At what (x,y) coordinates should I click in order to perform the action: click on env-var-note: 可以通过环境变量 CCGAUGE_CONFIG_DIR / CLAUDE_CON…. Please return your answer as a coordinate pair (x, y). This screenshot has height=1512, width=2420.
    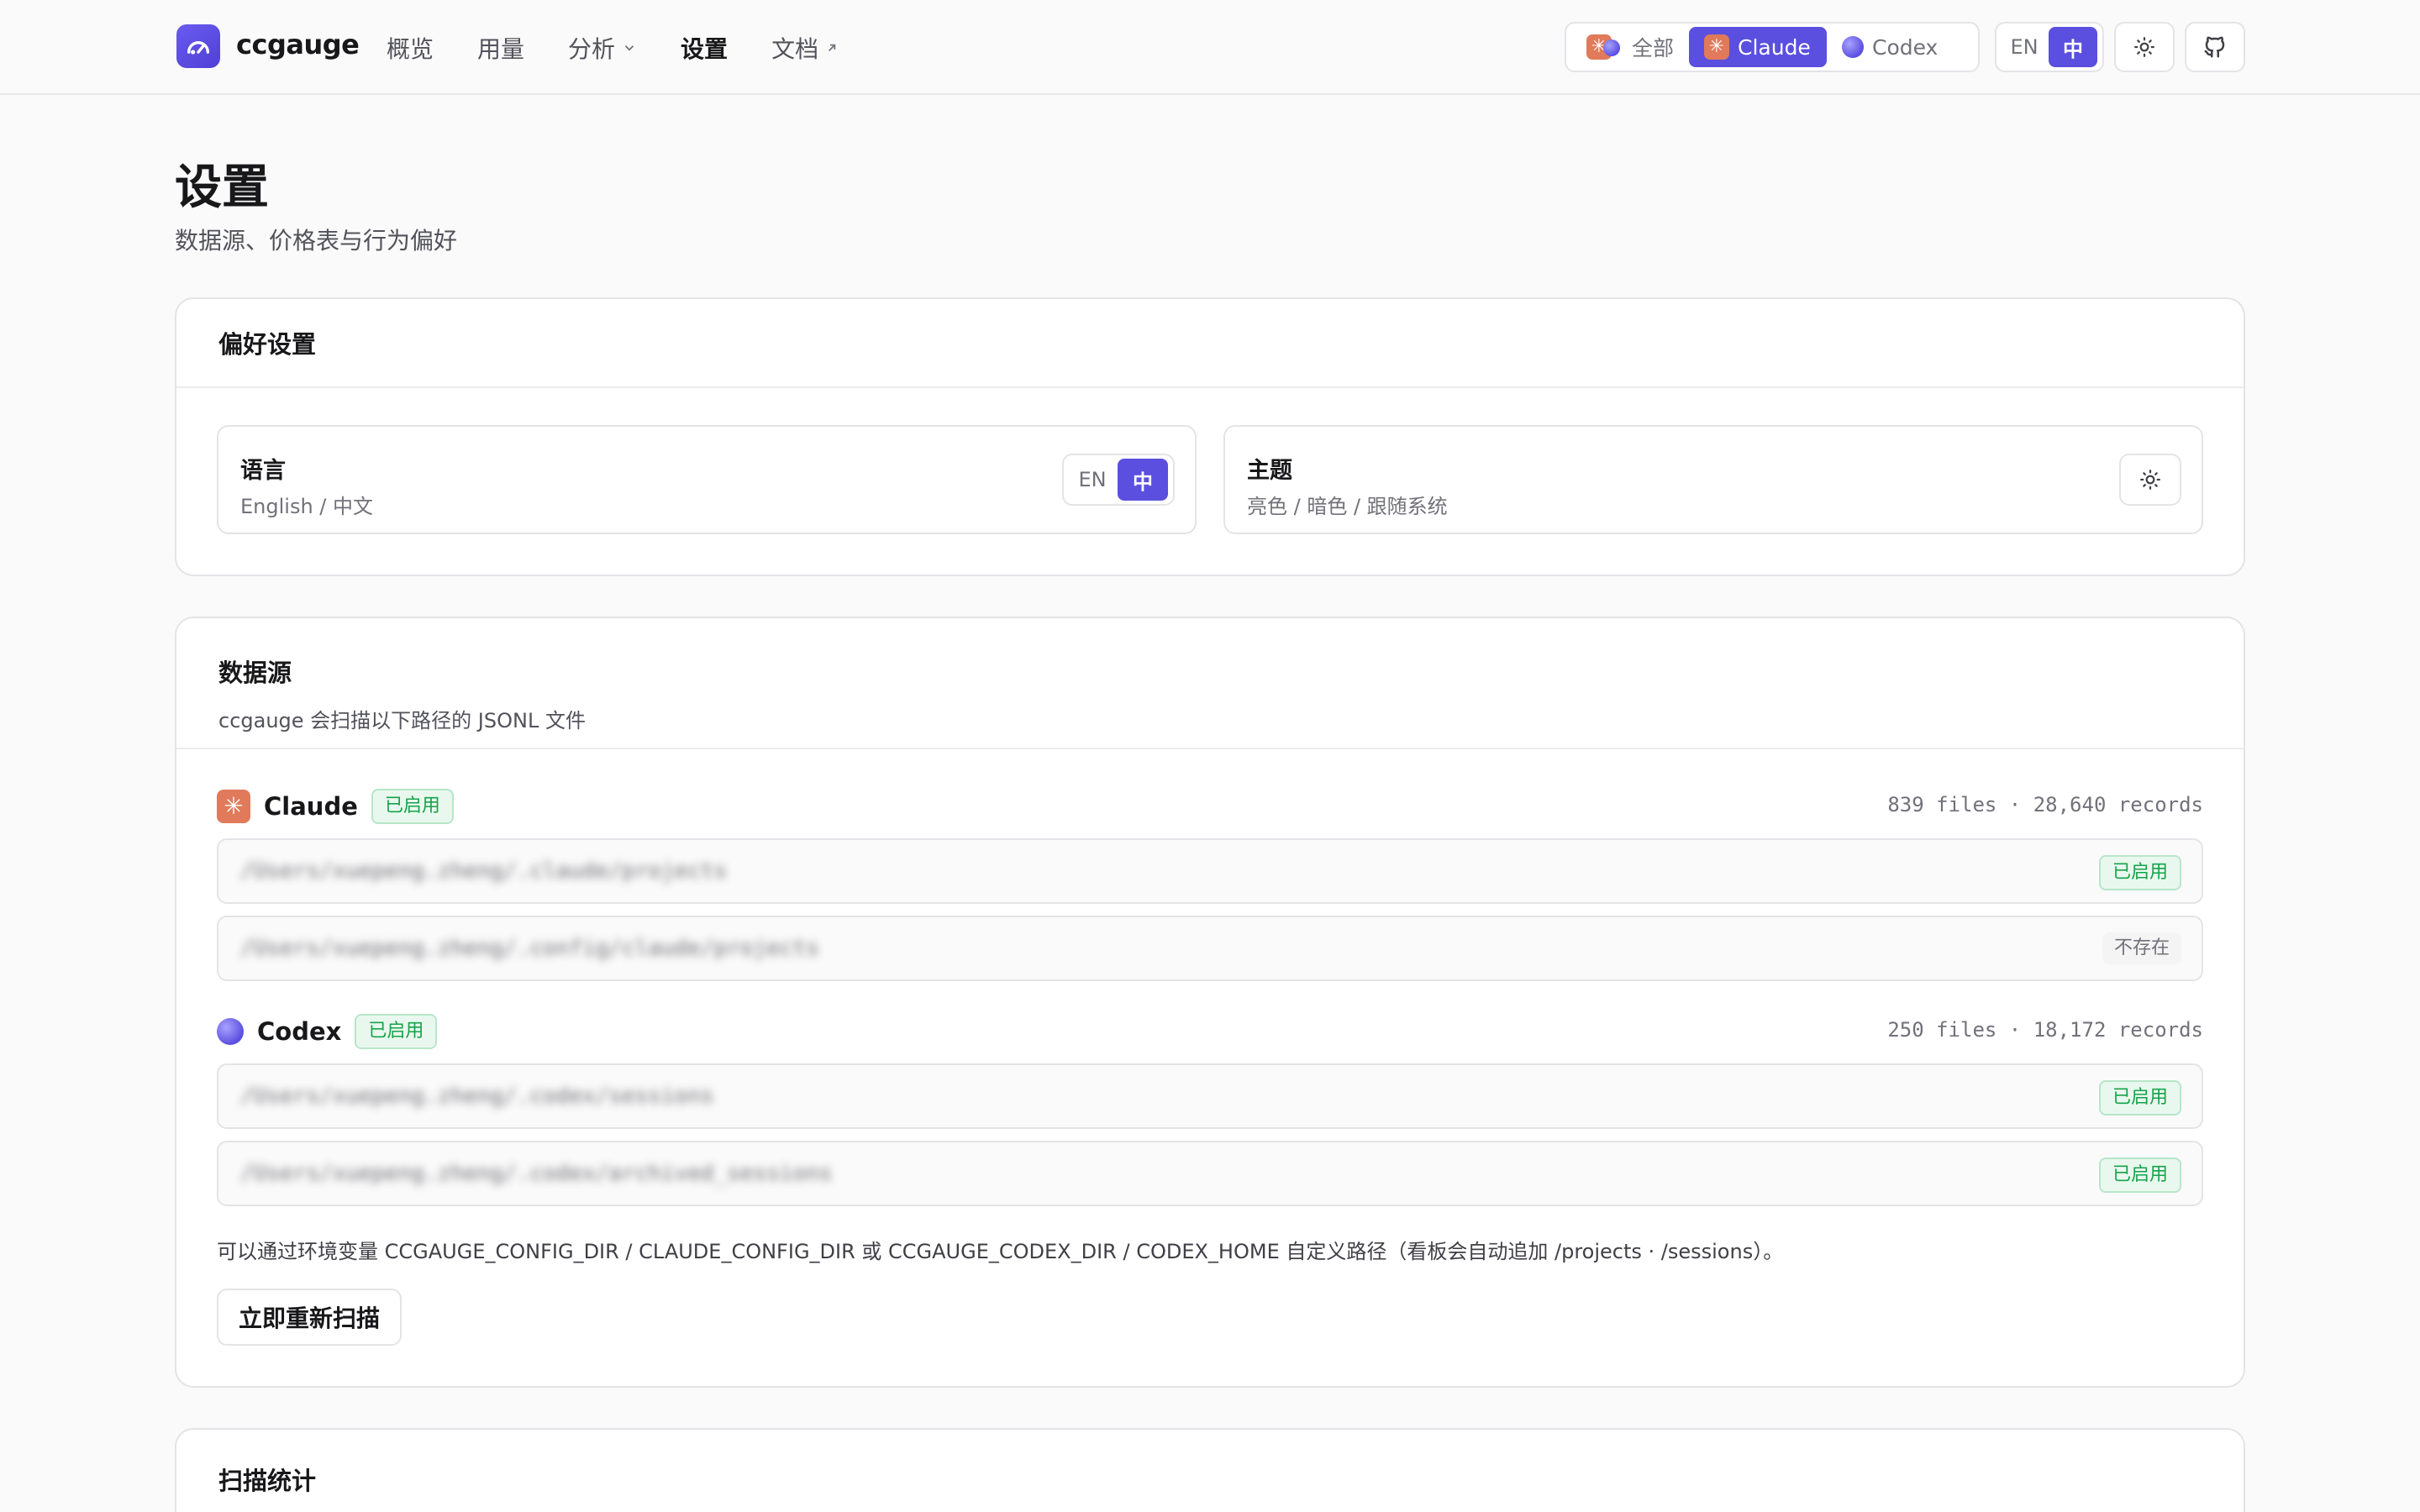
    Looking at the image, I should click on (1000, 1251).